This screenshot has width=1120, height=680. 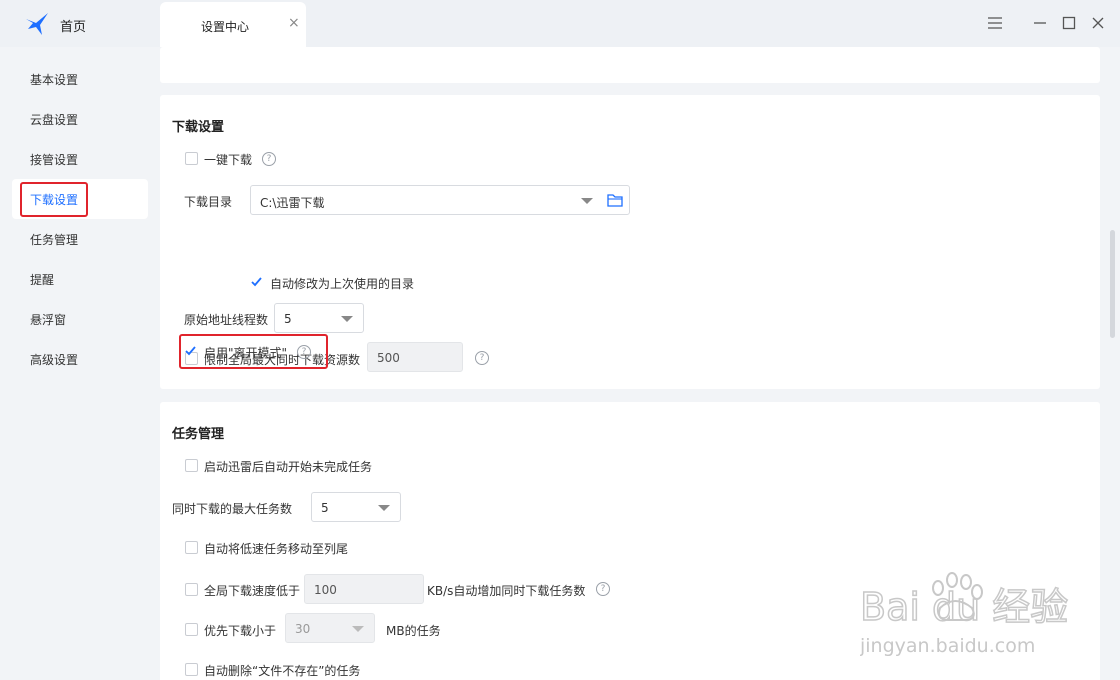 I want to click on speed-low-checkbox, so click(x=191, y=589).